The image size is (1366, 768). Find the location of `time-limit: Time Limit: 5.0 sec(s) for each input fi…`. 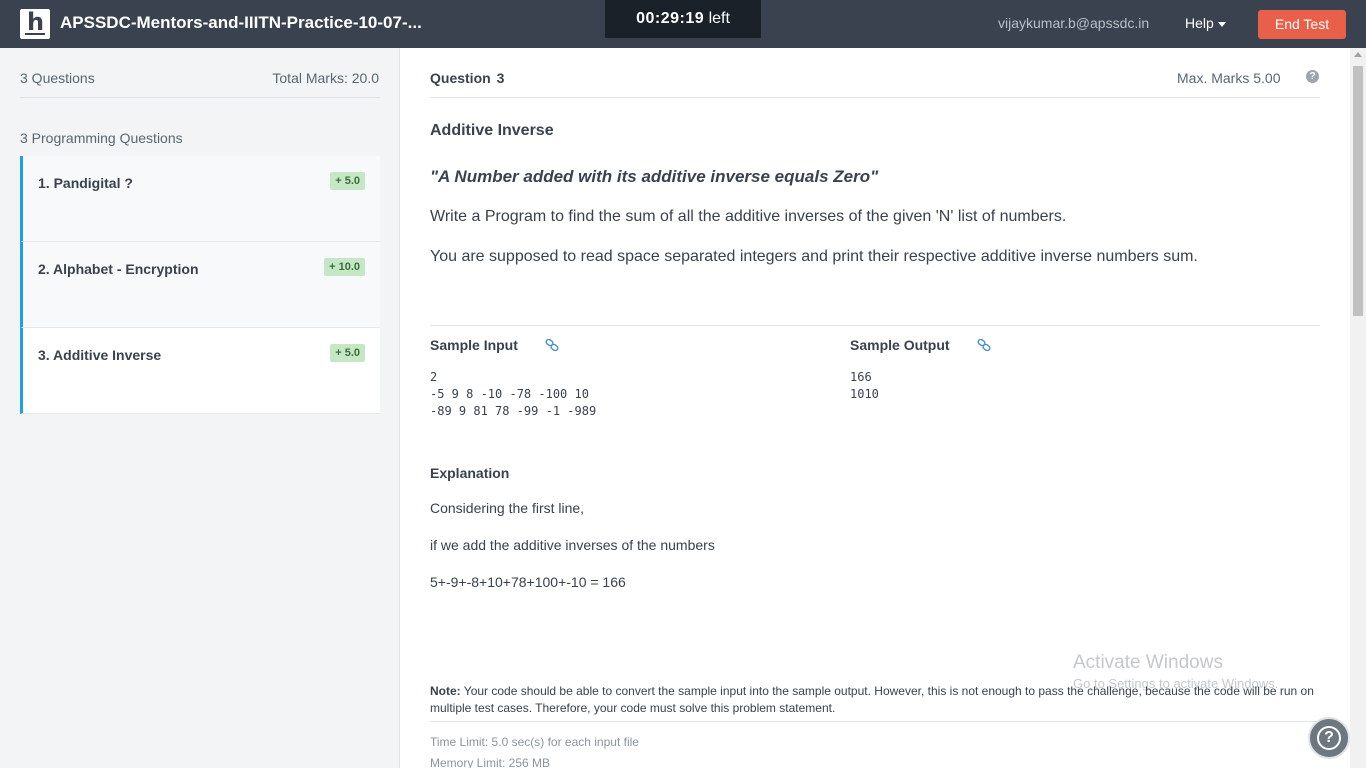

time-limit: Time Limit: 5.0 sec(s) for each input fi… is located at coordinates (534, 742).